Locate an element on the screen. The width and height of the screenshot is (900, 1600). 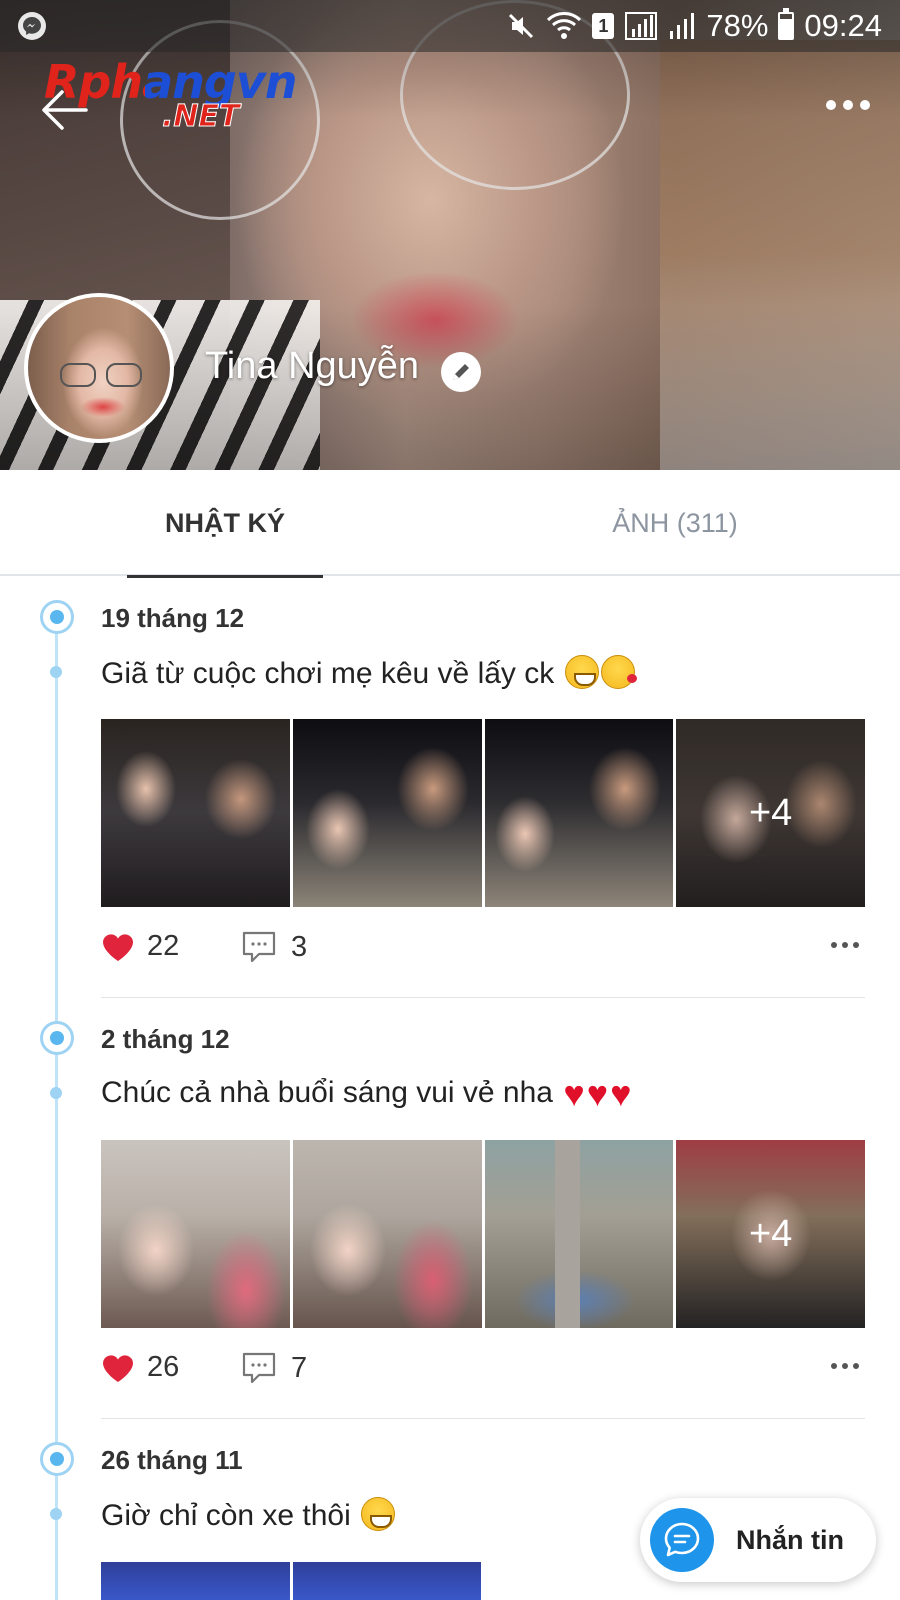
signal-icon is located at coordinates (641, 26).